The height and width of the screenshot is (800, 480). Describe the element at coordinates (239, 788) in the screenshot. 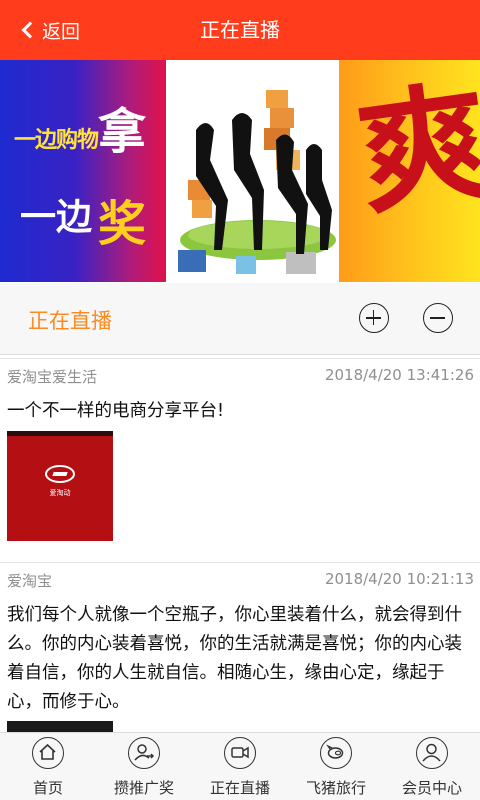

I see `nav-label: 正在直播` at that location.